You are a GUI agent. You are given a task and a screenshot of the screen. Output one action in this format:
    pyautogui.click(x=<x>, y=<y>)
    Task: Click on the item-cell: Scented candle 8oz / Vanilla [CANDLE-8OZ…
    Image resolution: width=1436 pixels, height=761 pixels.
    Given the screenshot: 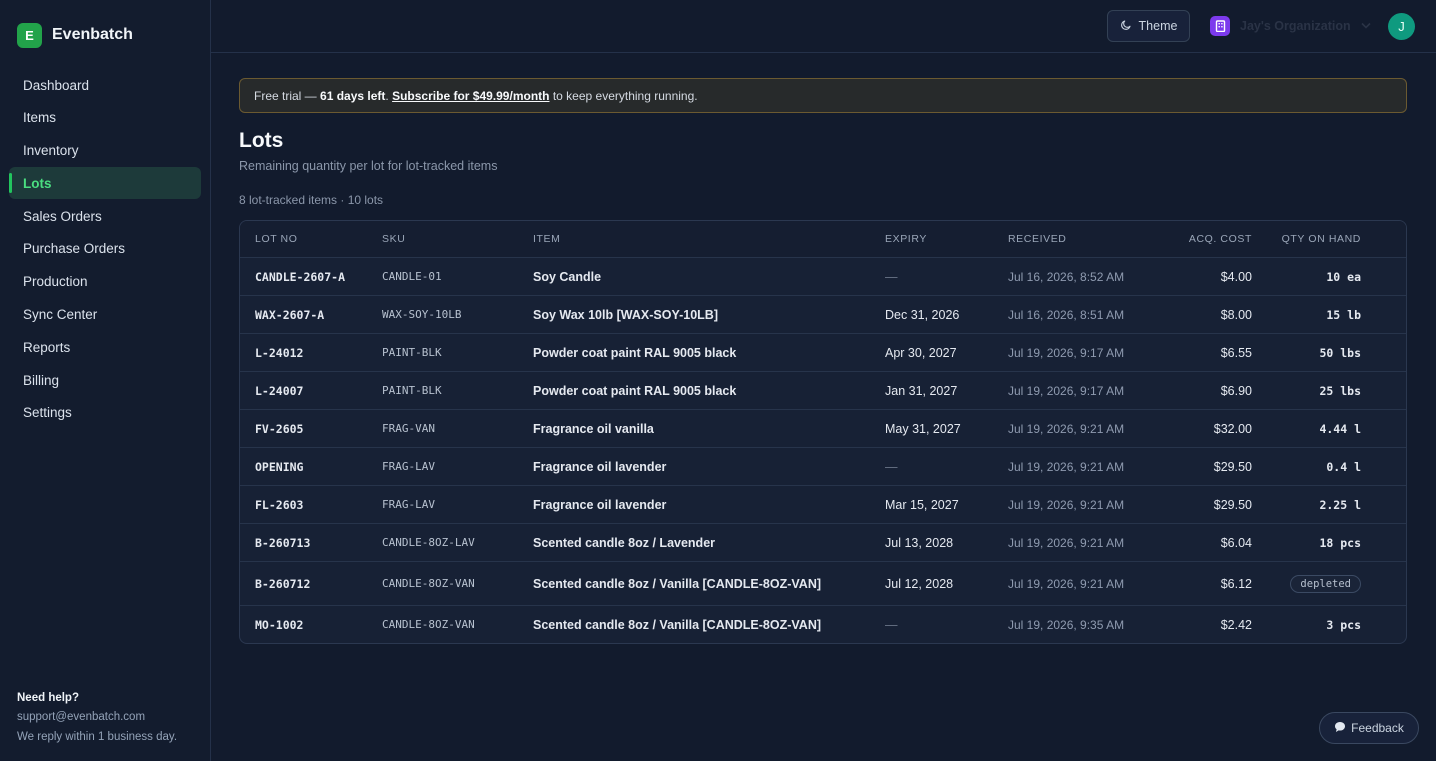 What is the action you would take?
    pyautogui.click(x=677, y=624)
    